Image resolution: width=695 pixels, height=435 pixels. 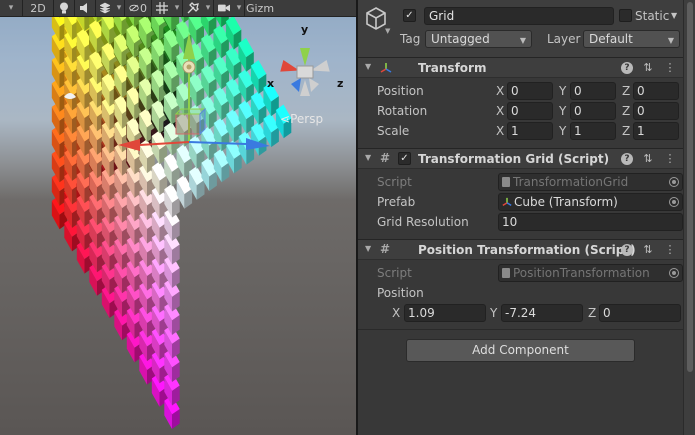 I want to click on add-component-button: Add Component, so click(x=520, y=350).